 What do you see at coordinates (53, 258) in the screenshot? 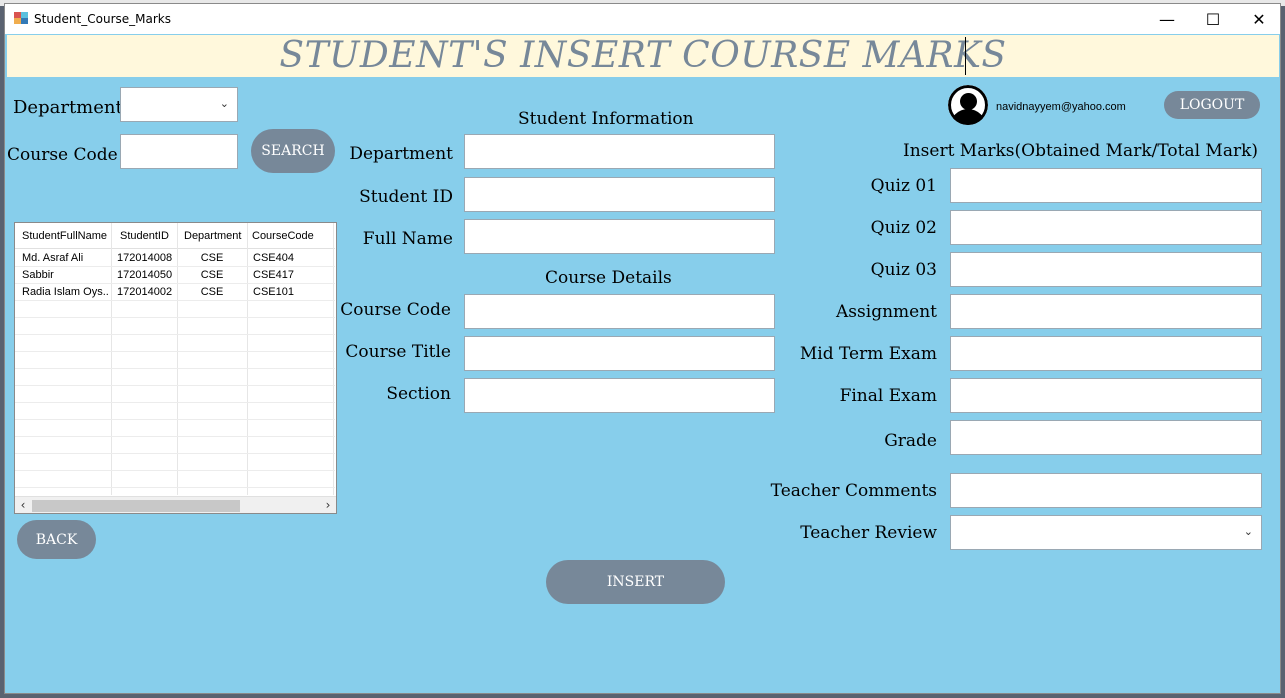
I see `grid-cell: Md. Asraf Ali` at bounding box center [53, 258].